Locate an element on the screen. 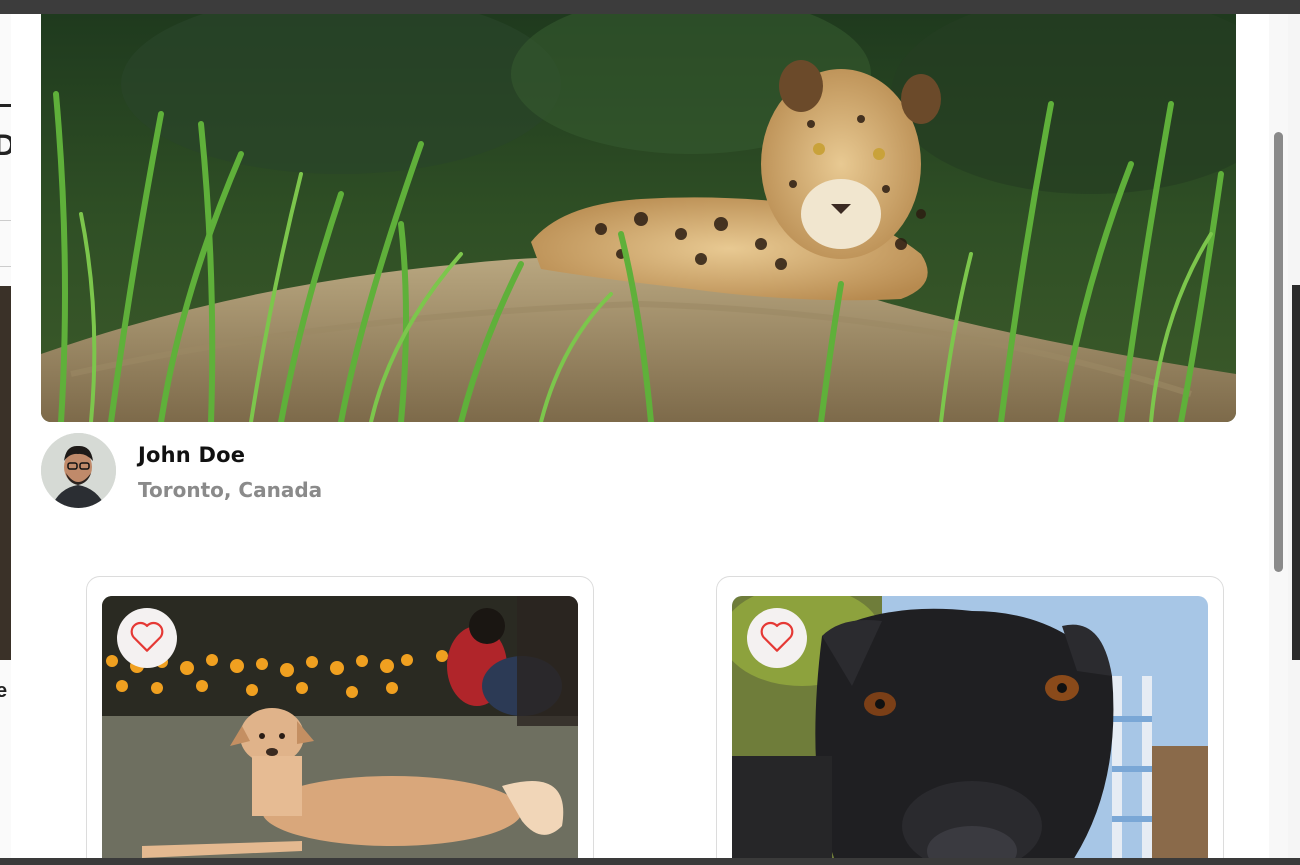 The image size is (1300, 865). overlay-top-bar is located at coordinates (650, 7).